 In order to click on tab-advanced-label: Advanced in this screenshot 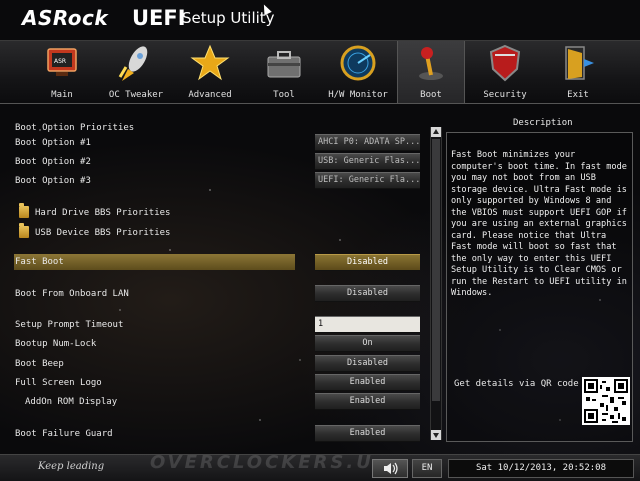, I will do `click(210, 95)`.